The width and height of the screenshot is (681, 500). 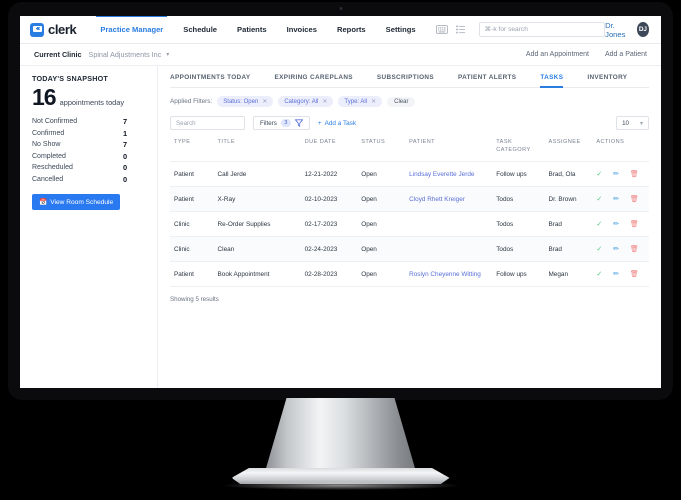 I want to click on calendar-icon: 📅, so click(x=43, y=202).